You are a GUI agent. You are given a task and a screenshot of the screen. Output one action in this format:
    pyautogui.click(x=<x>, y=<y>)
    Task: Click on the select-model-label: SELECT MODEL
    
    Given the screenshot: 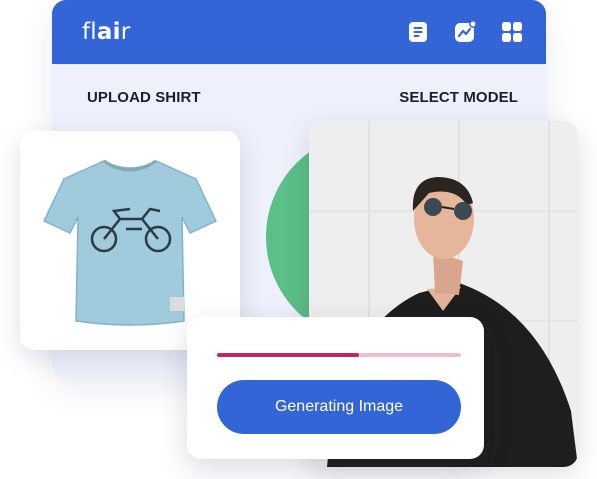 What is the action you would take?
    pyautogui.click(x=458, y=97)
    